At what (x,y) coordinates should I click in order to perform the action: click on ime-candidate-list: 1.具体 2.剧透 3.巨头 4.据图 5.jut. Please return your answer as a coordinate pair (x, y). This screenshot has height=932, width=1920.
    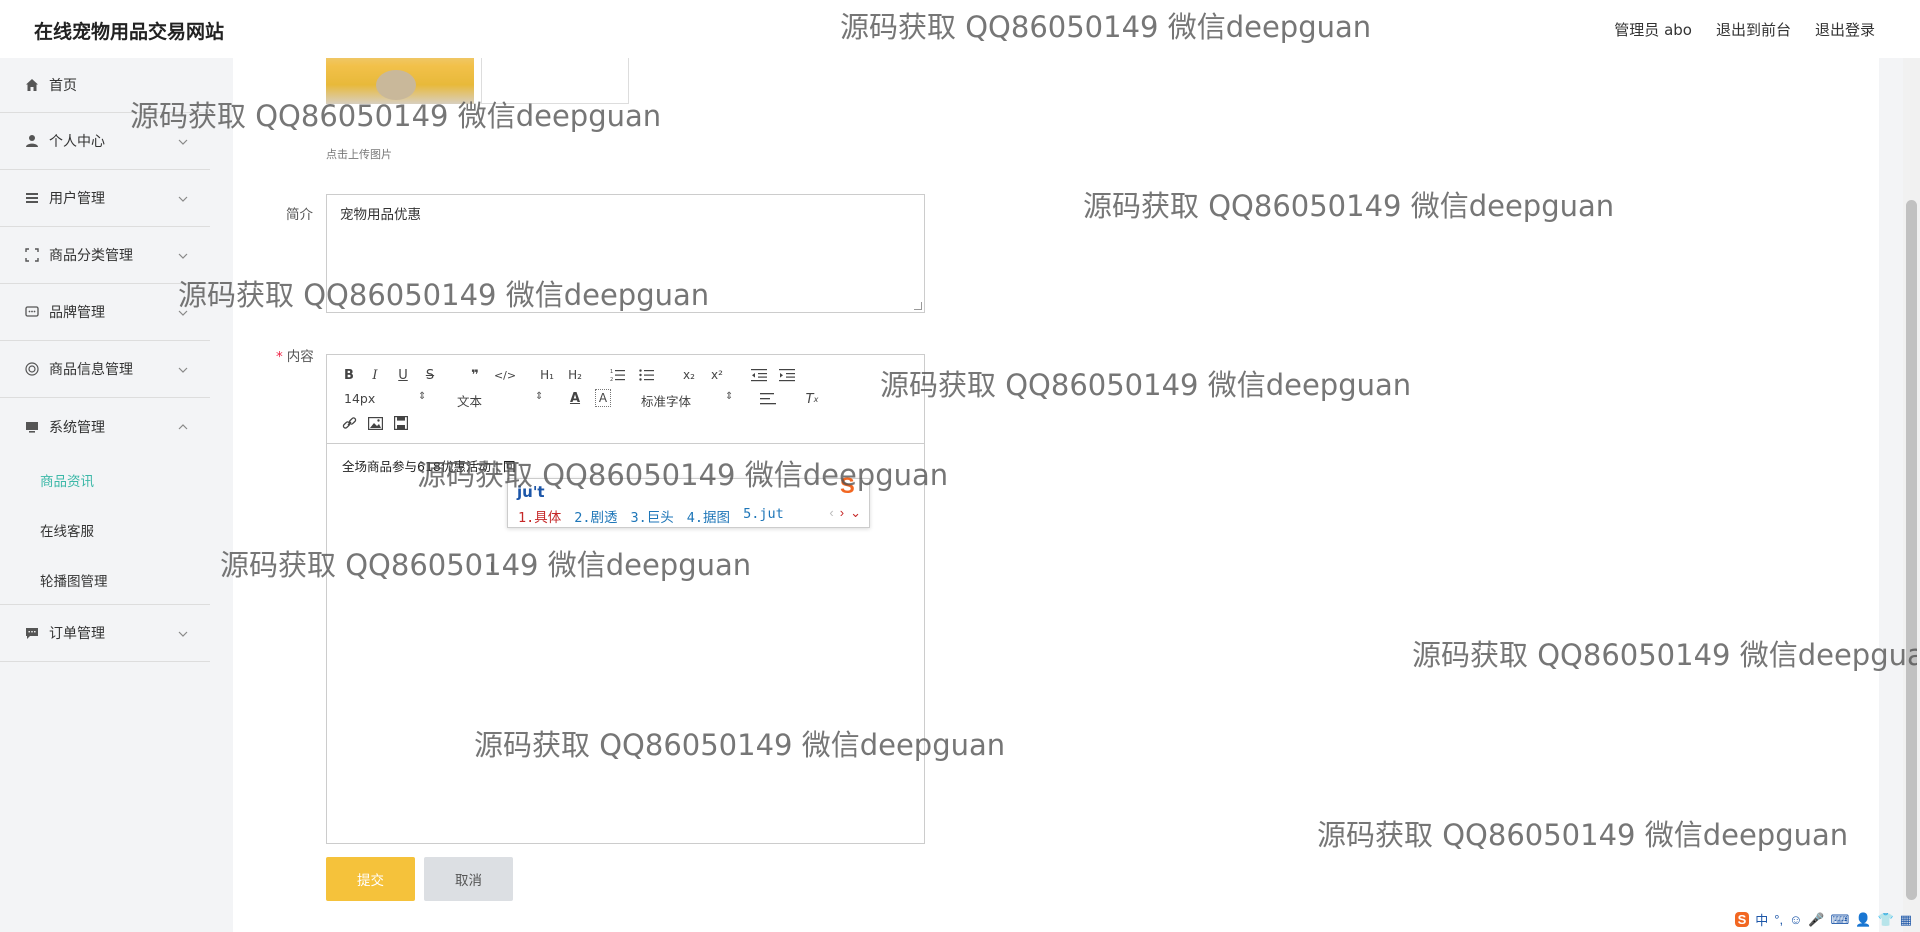
    Looking at the image, I should click on (651, 516).